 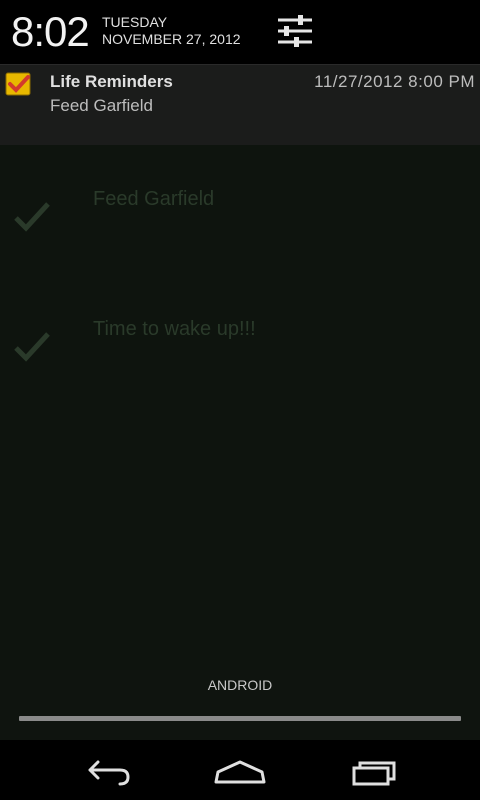 What do you see at coordinates (135, 22) in the screenshot?
I see `weekday: TUESDAY` at bounding box center [135, 22].